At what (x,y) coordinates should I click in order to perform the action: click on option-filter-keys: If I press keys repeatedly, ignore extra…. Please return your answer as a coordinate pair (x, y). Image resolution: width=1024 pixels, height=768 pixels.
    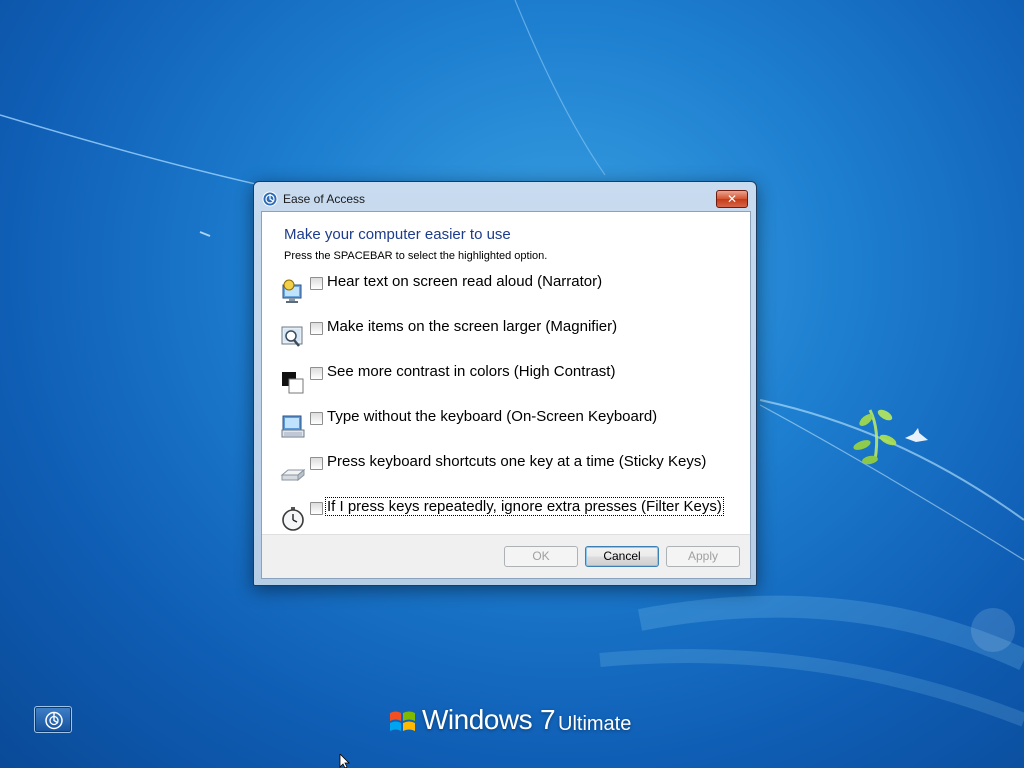
    Looking at the image, I should click on (510, 514).